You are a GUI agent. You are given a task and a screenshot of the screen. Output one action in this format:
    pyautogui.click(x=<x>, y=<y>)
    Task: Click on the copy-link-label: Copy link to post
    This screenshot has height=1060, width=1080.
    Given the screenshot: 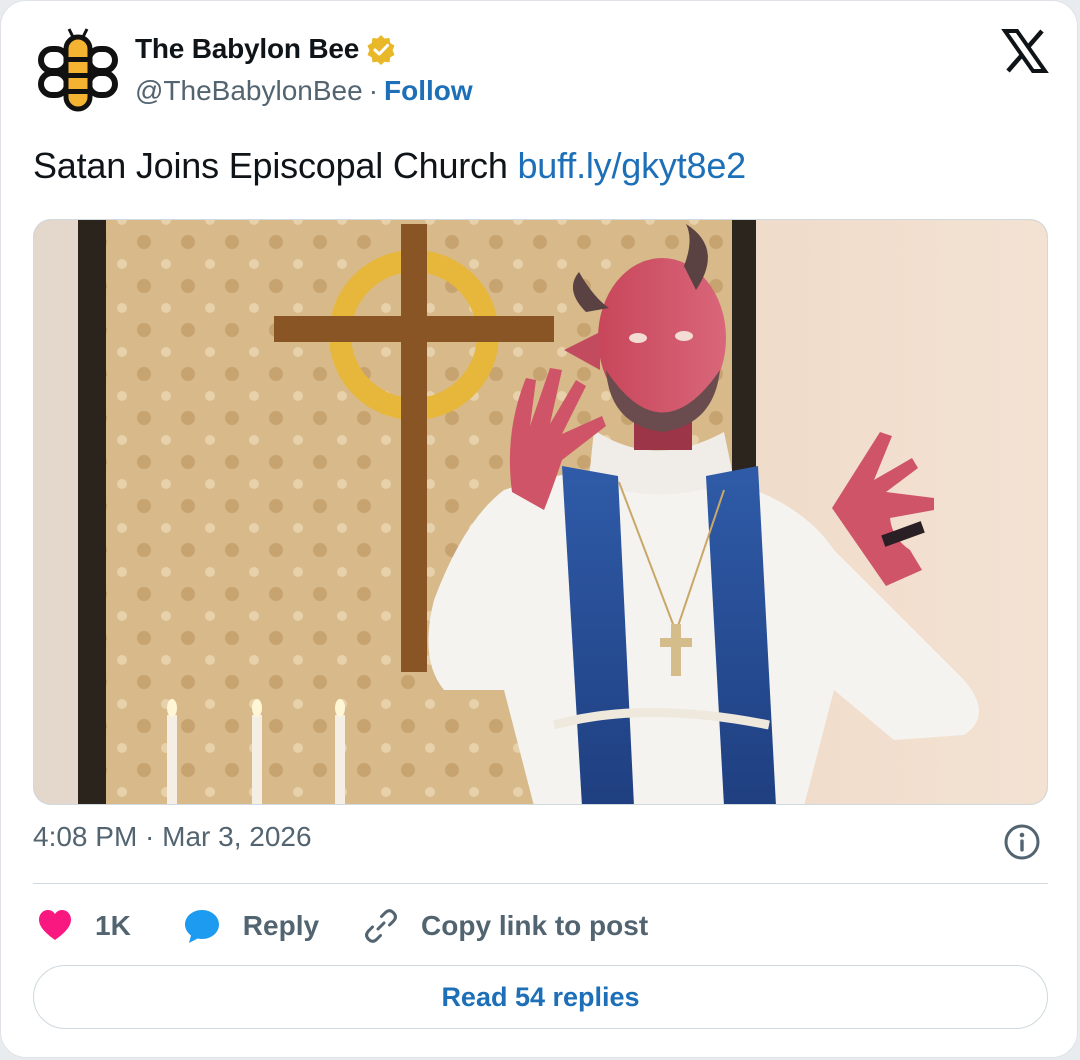 What is the action you would take?
    pyautogui.click(x=535, y=925)
    